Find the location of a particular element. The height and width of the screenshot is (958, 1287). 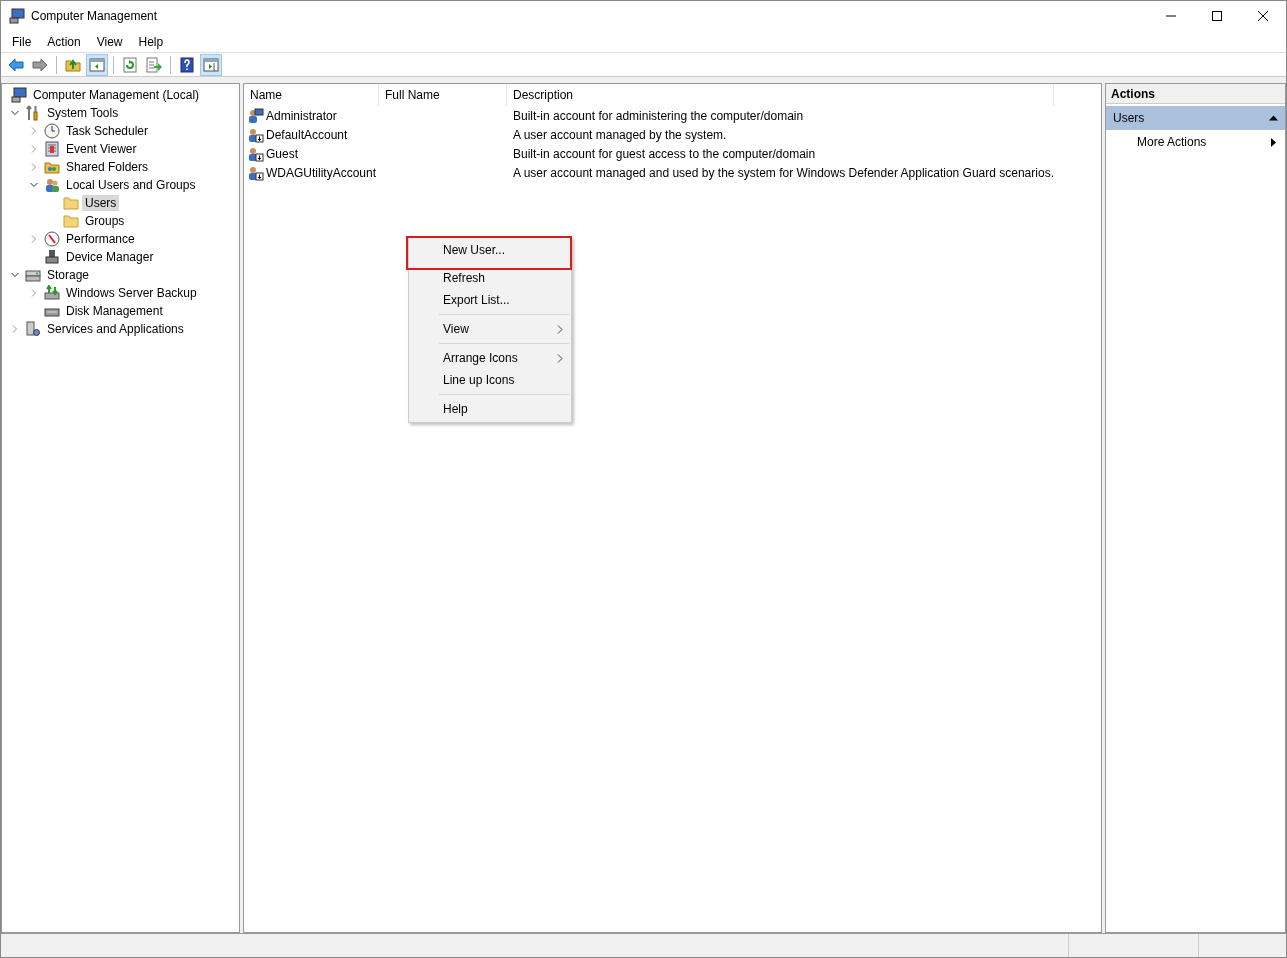

table-cell-text: Administrator is located at coordinates (301, 116).